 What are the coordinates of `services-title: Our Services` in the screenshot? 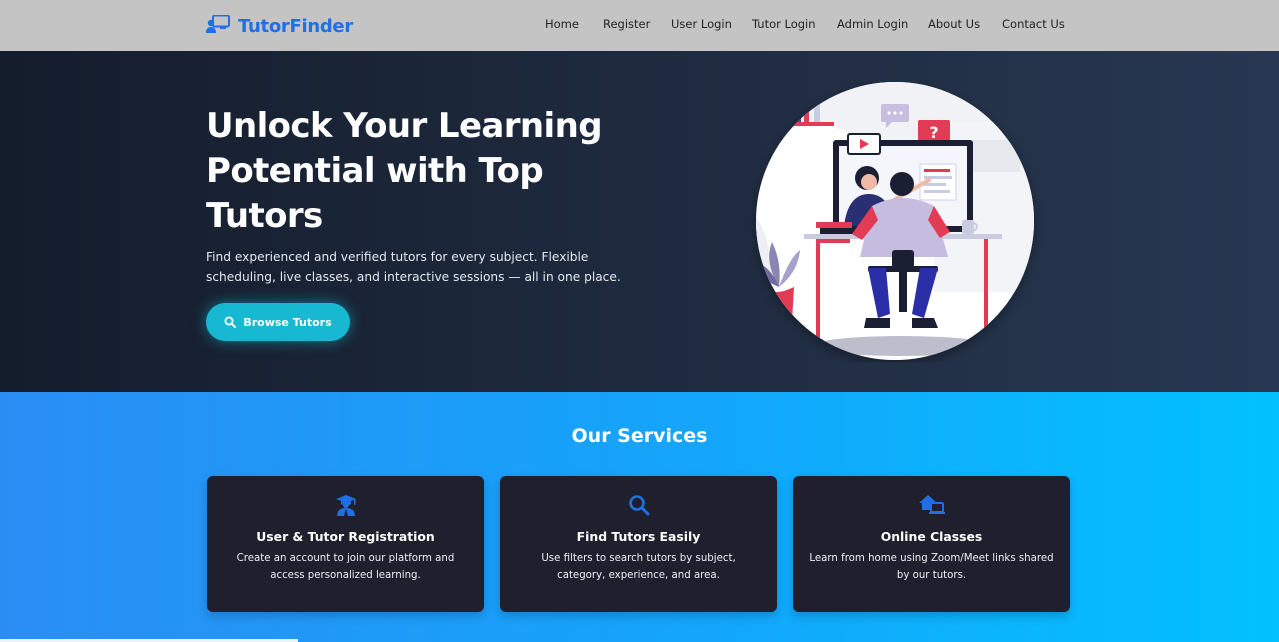 It's located at (639, 436).